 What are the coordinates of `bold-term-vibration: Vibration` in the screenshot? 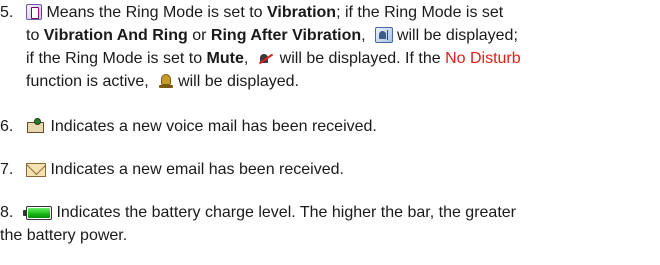 It's located at (302, 12).